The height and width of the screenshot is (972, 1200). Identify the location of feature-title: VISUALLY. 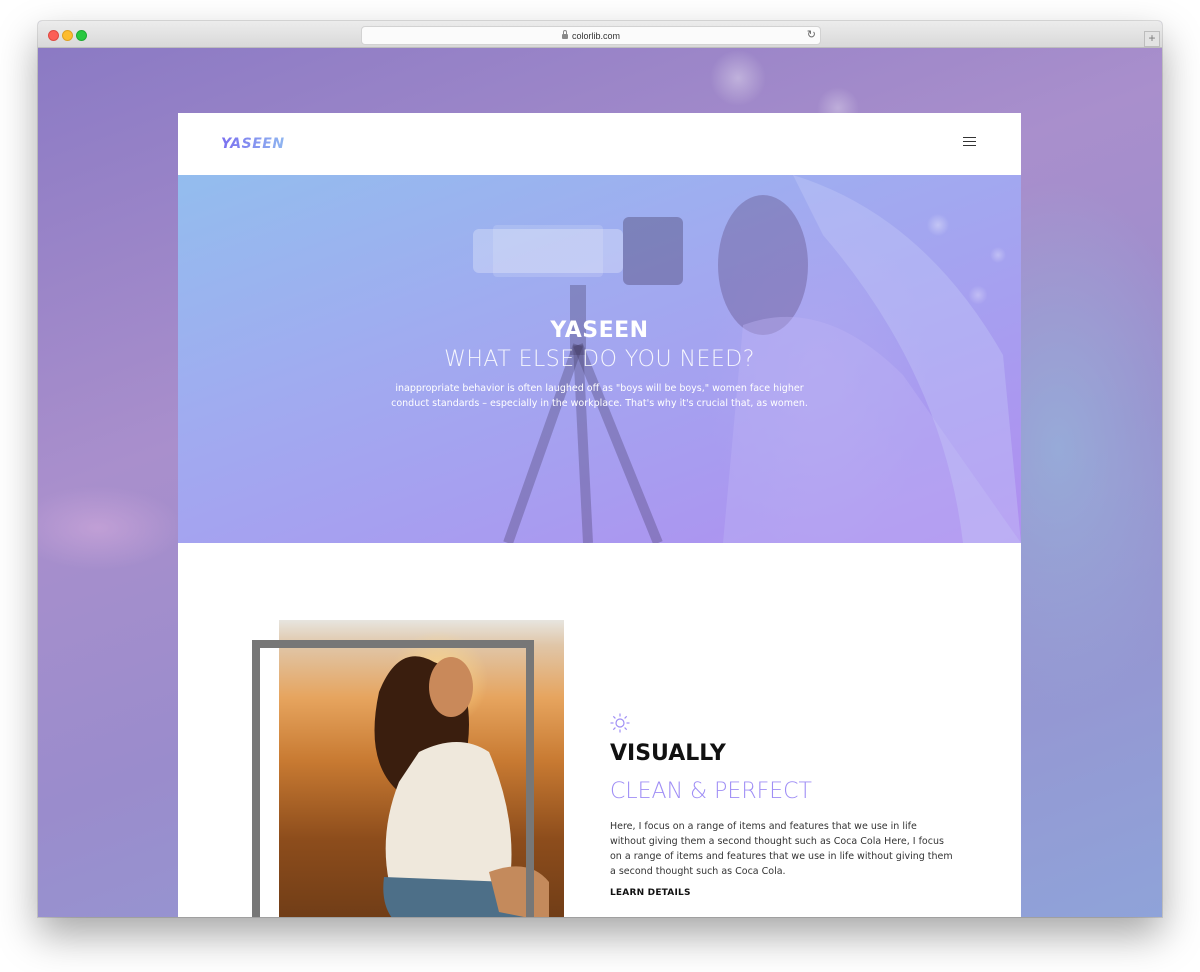
(668, 753).